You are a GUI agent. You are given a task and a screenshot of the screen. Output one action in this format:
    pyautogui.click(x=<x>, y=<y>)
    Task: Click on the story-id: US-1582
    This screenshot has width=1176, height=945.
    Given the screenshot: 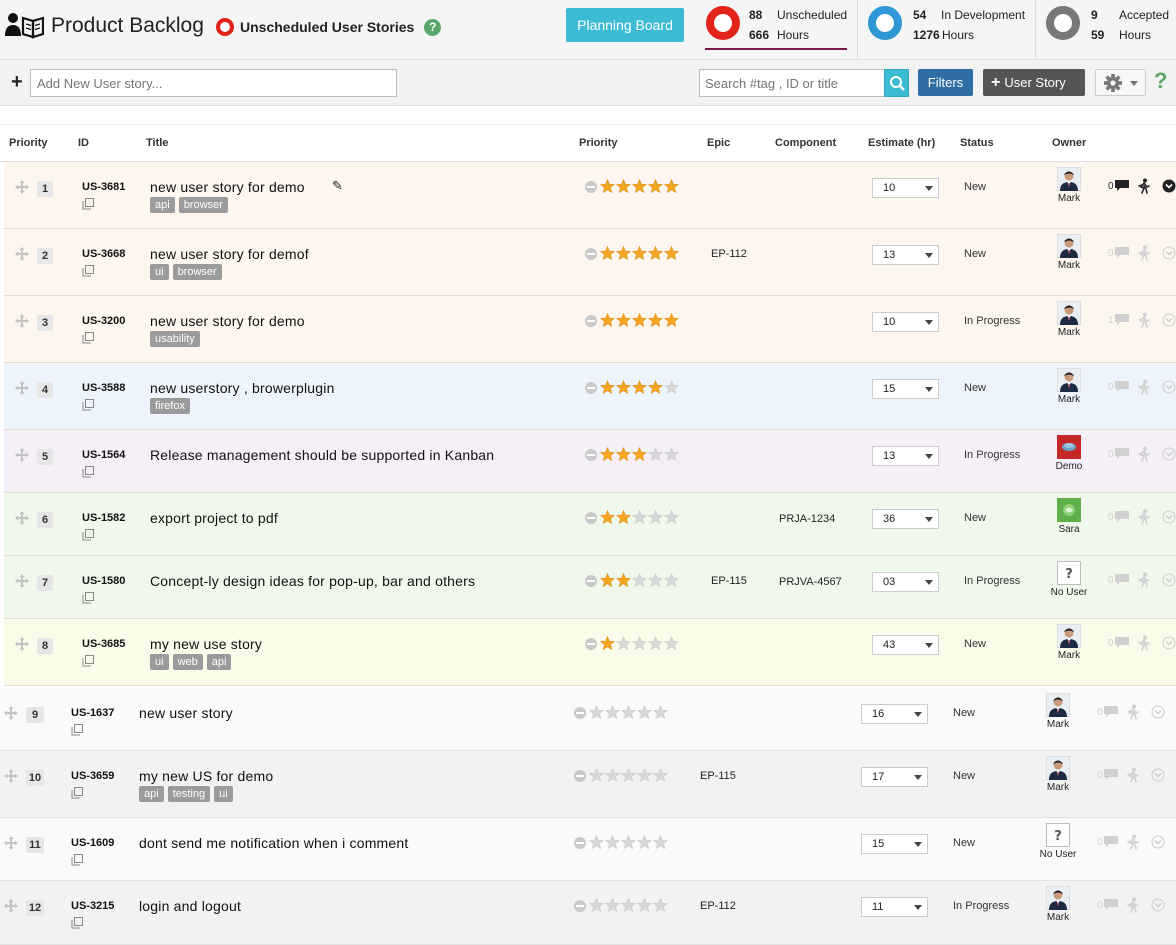 What is the action you would take?
    pyautogui.click(x=103, y=518)
    